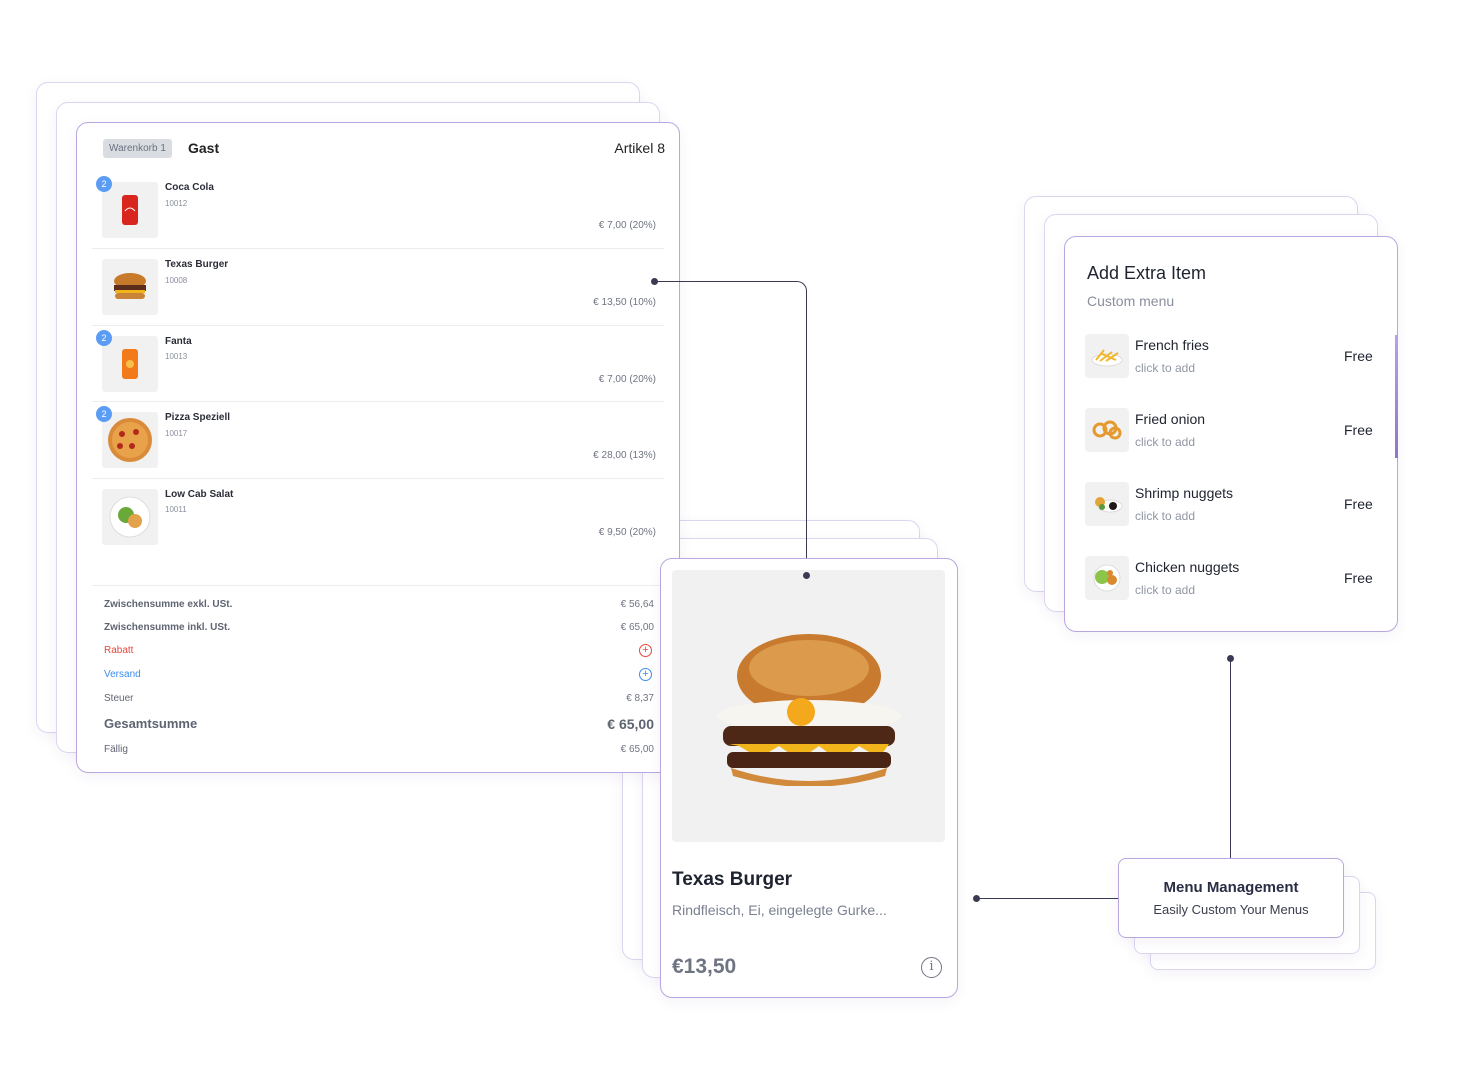 This screenshot has width=1460, height=1082. What do you see at coordinates (732, 879) in the screenshot?
I see `product-name: Texas Burger` at bounding box center [732, 879].